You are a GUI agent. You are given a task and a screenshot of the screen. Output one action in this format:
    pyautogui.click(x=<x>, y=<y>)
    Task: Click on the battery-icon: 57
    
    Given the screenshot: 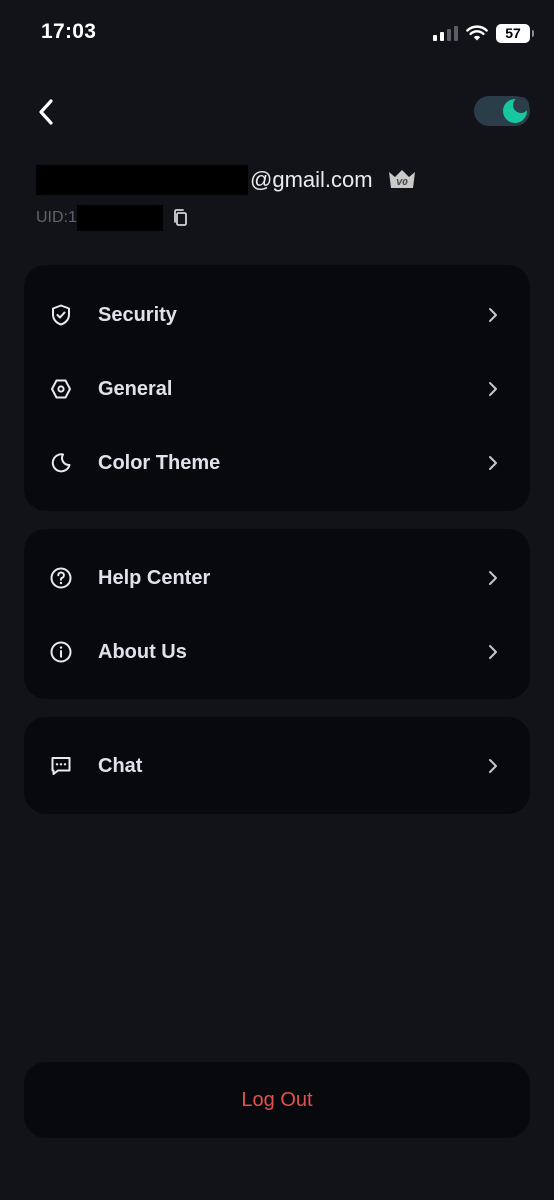 What is the action you would take?
    pyautogui.click(x=515, y=33)
    